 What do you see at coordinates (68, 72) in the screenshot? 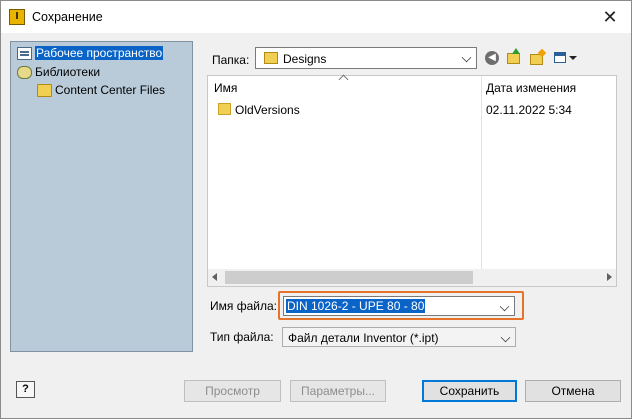
I see `nav-item-label: Библиотеки` at bounding box center [68, 72].